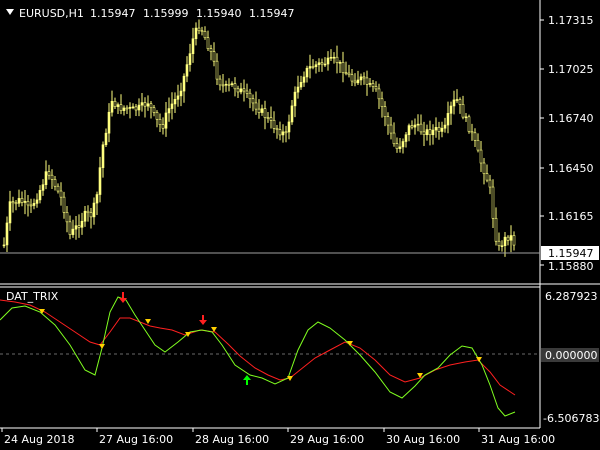  Describe the element at coordinates (423, 439) in the screenshot. I see `time-label: 30 Aug 16:00` at that location.